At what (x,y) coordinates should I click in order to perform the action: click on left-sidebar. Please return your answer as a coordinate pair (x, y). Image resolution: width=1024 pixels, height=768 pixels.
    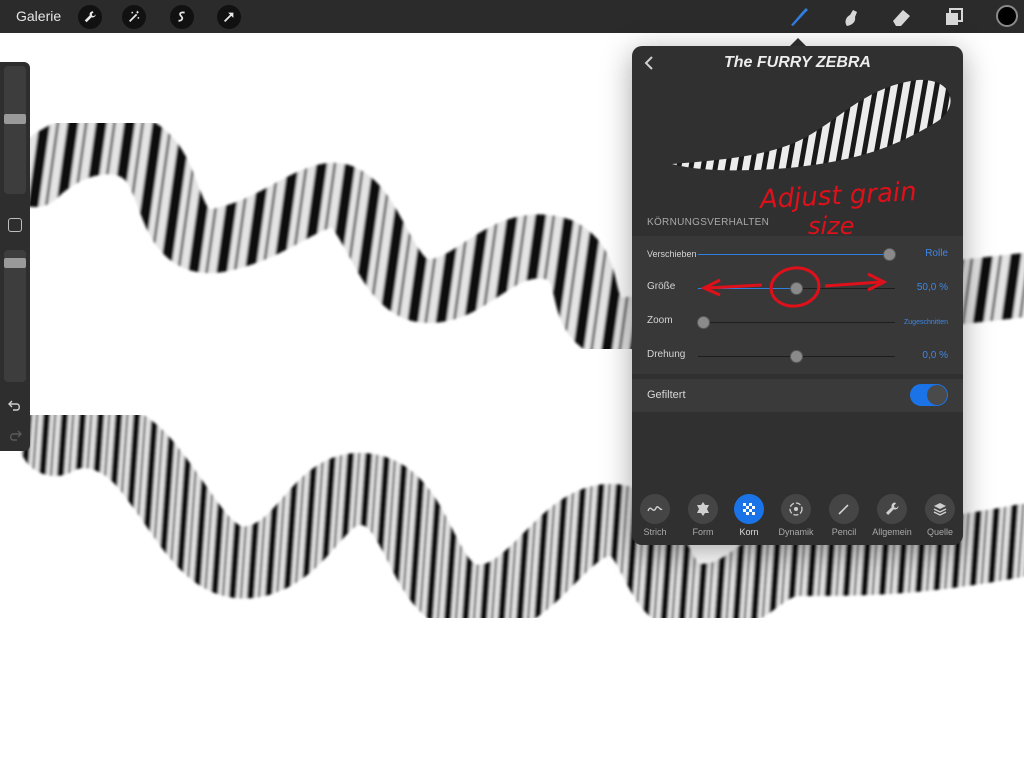
    Looking at the image, I should click on (15, 256).